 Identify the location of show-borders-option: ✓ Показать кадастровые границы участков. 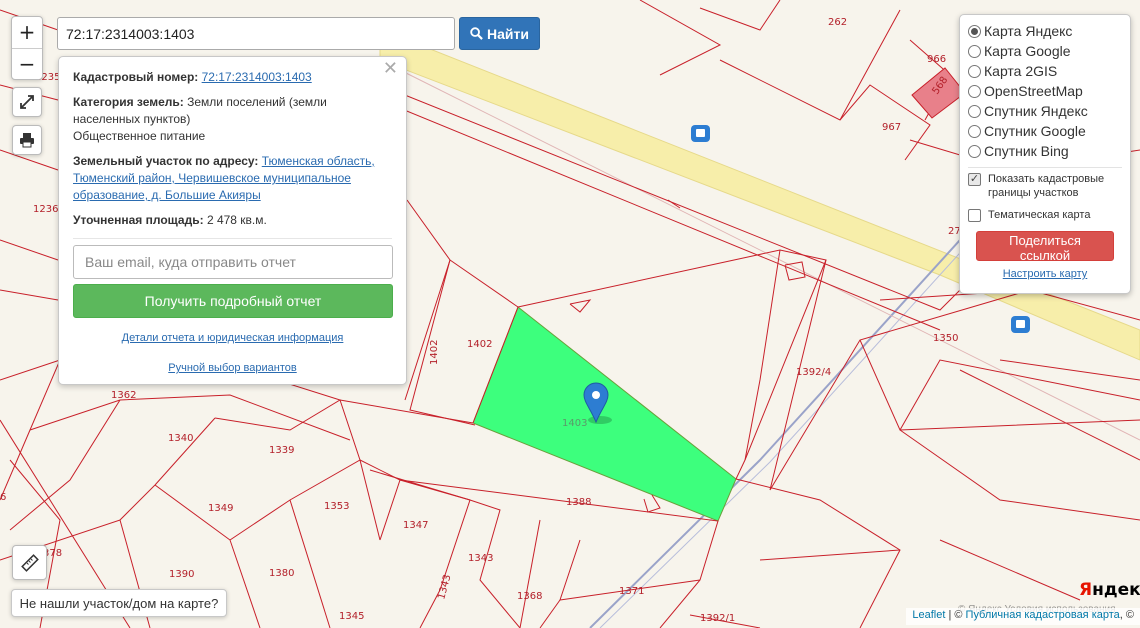
(1045, 186).